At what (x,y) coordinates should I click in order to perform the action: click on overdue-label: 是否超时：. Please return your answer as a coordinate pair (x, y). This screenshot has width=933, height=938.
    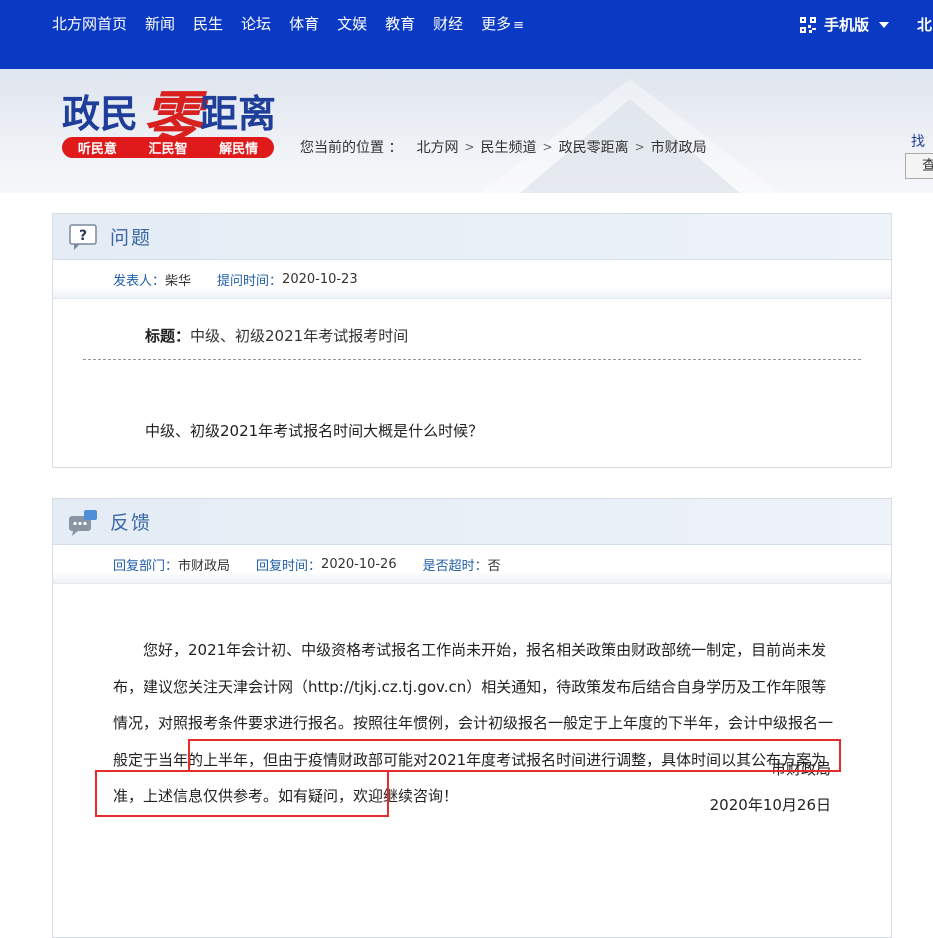
    Looking at the image, I should click on (455, 566).